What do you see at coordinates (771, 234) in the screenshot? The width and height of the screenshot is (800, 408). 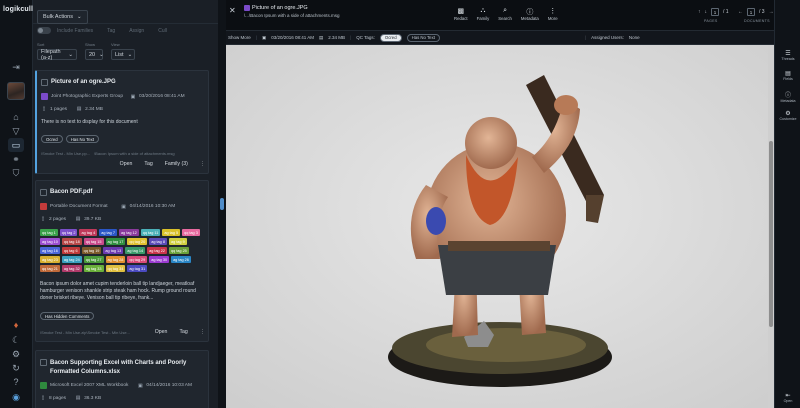 I see `scrollbar-thumb` at bounding box center [771, 234].